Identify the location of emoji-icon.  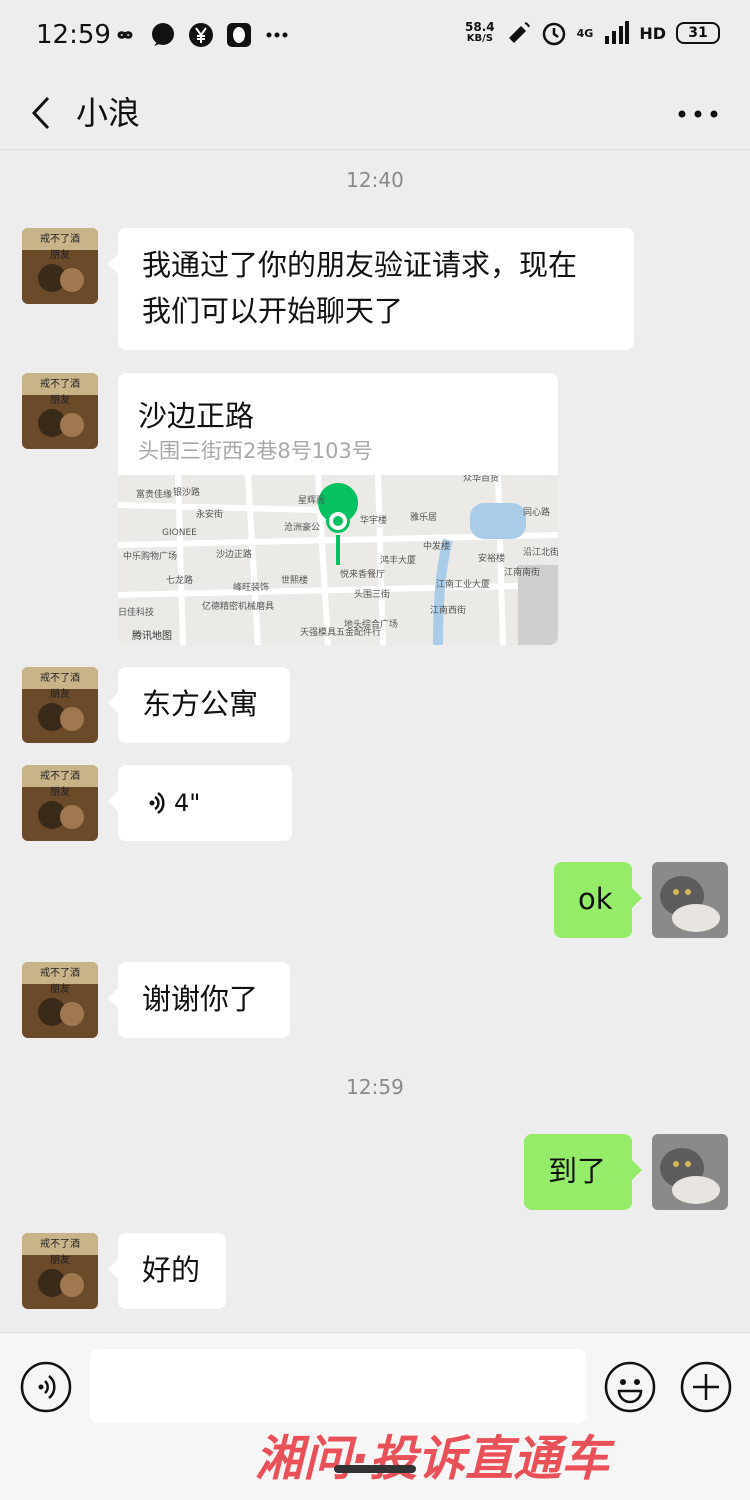
(630, 1387).